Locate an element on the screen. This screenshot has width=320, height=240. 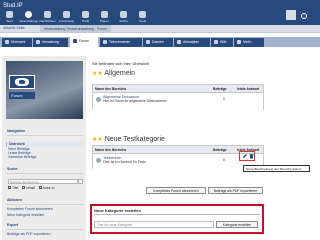
category-title-test: ★★ Neue Testkategorie is located at coordinates (128, 139).